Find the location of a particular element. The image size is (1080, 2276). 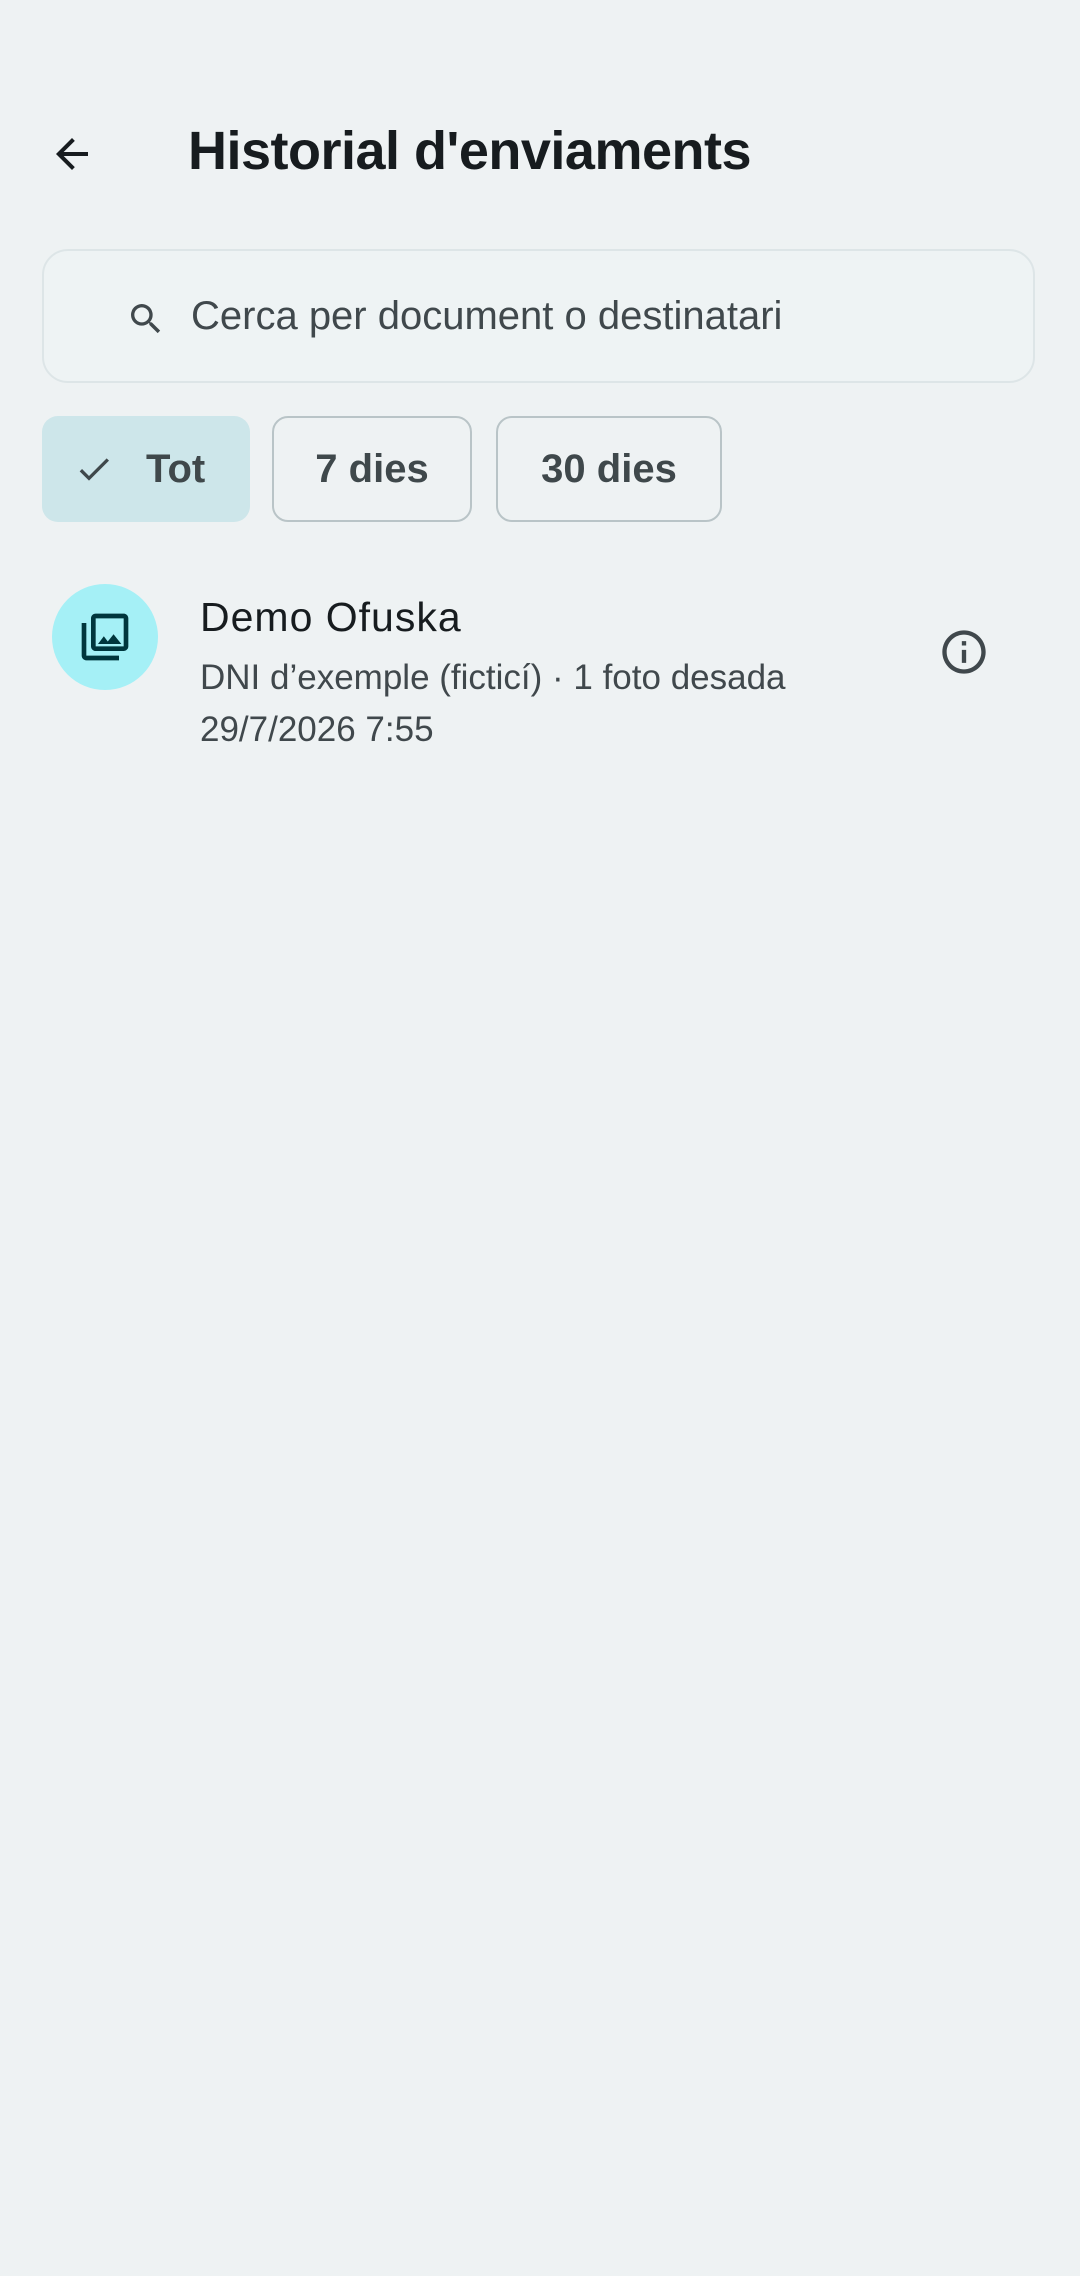

filter-chip-label: 30 dies is located at coordinates (609, 468).